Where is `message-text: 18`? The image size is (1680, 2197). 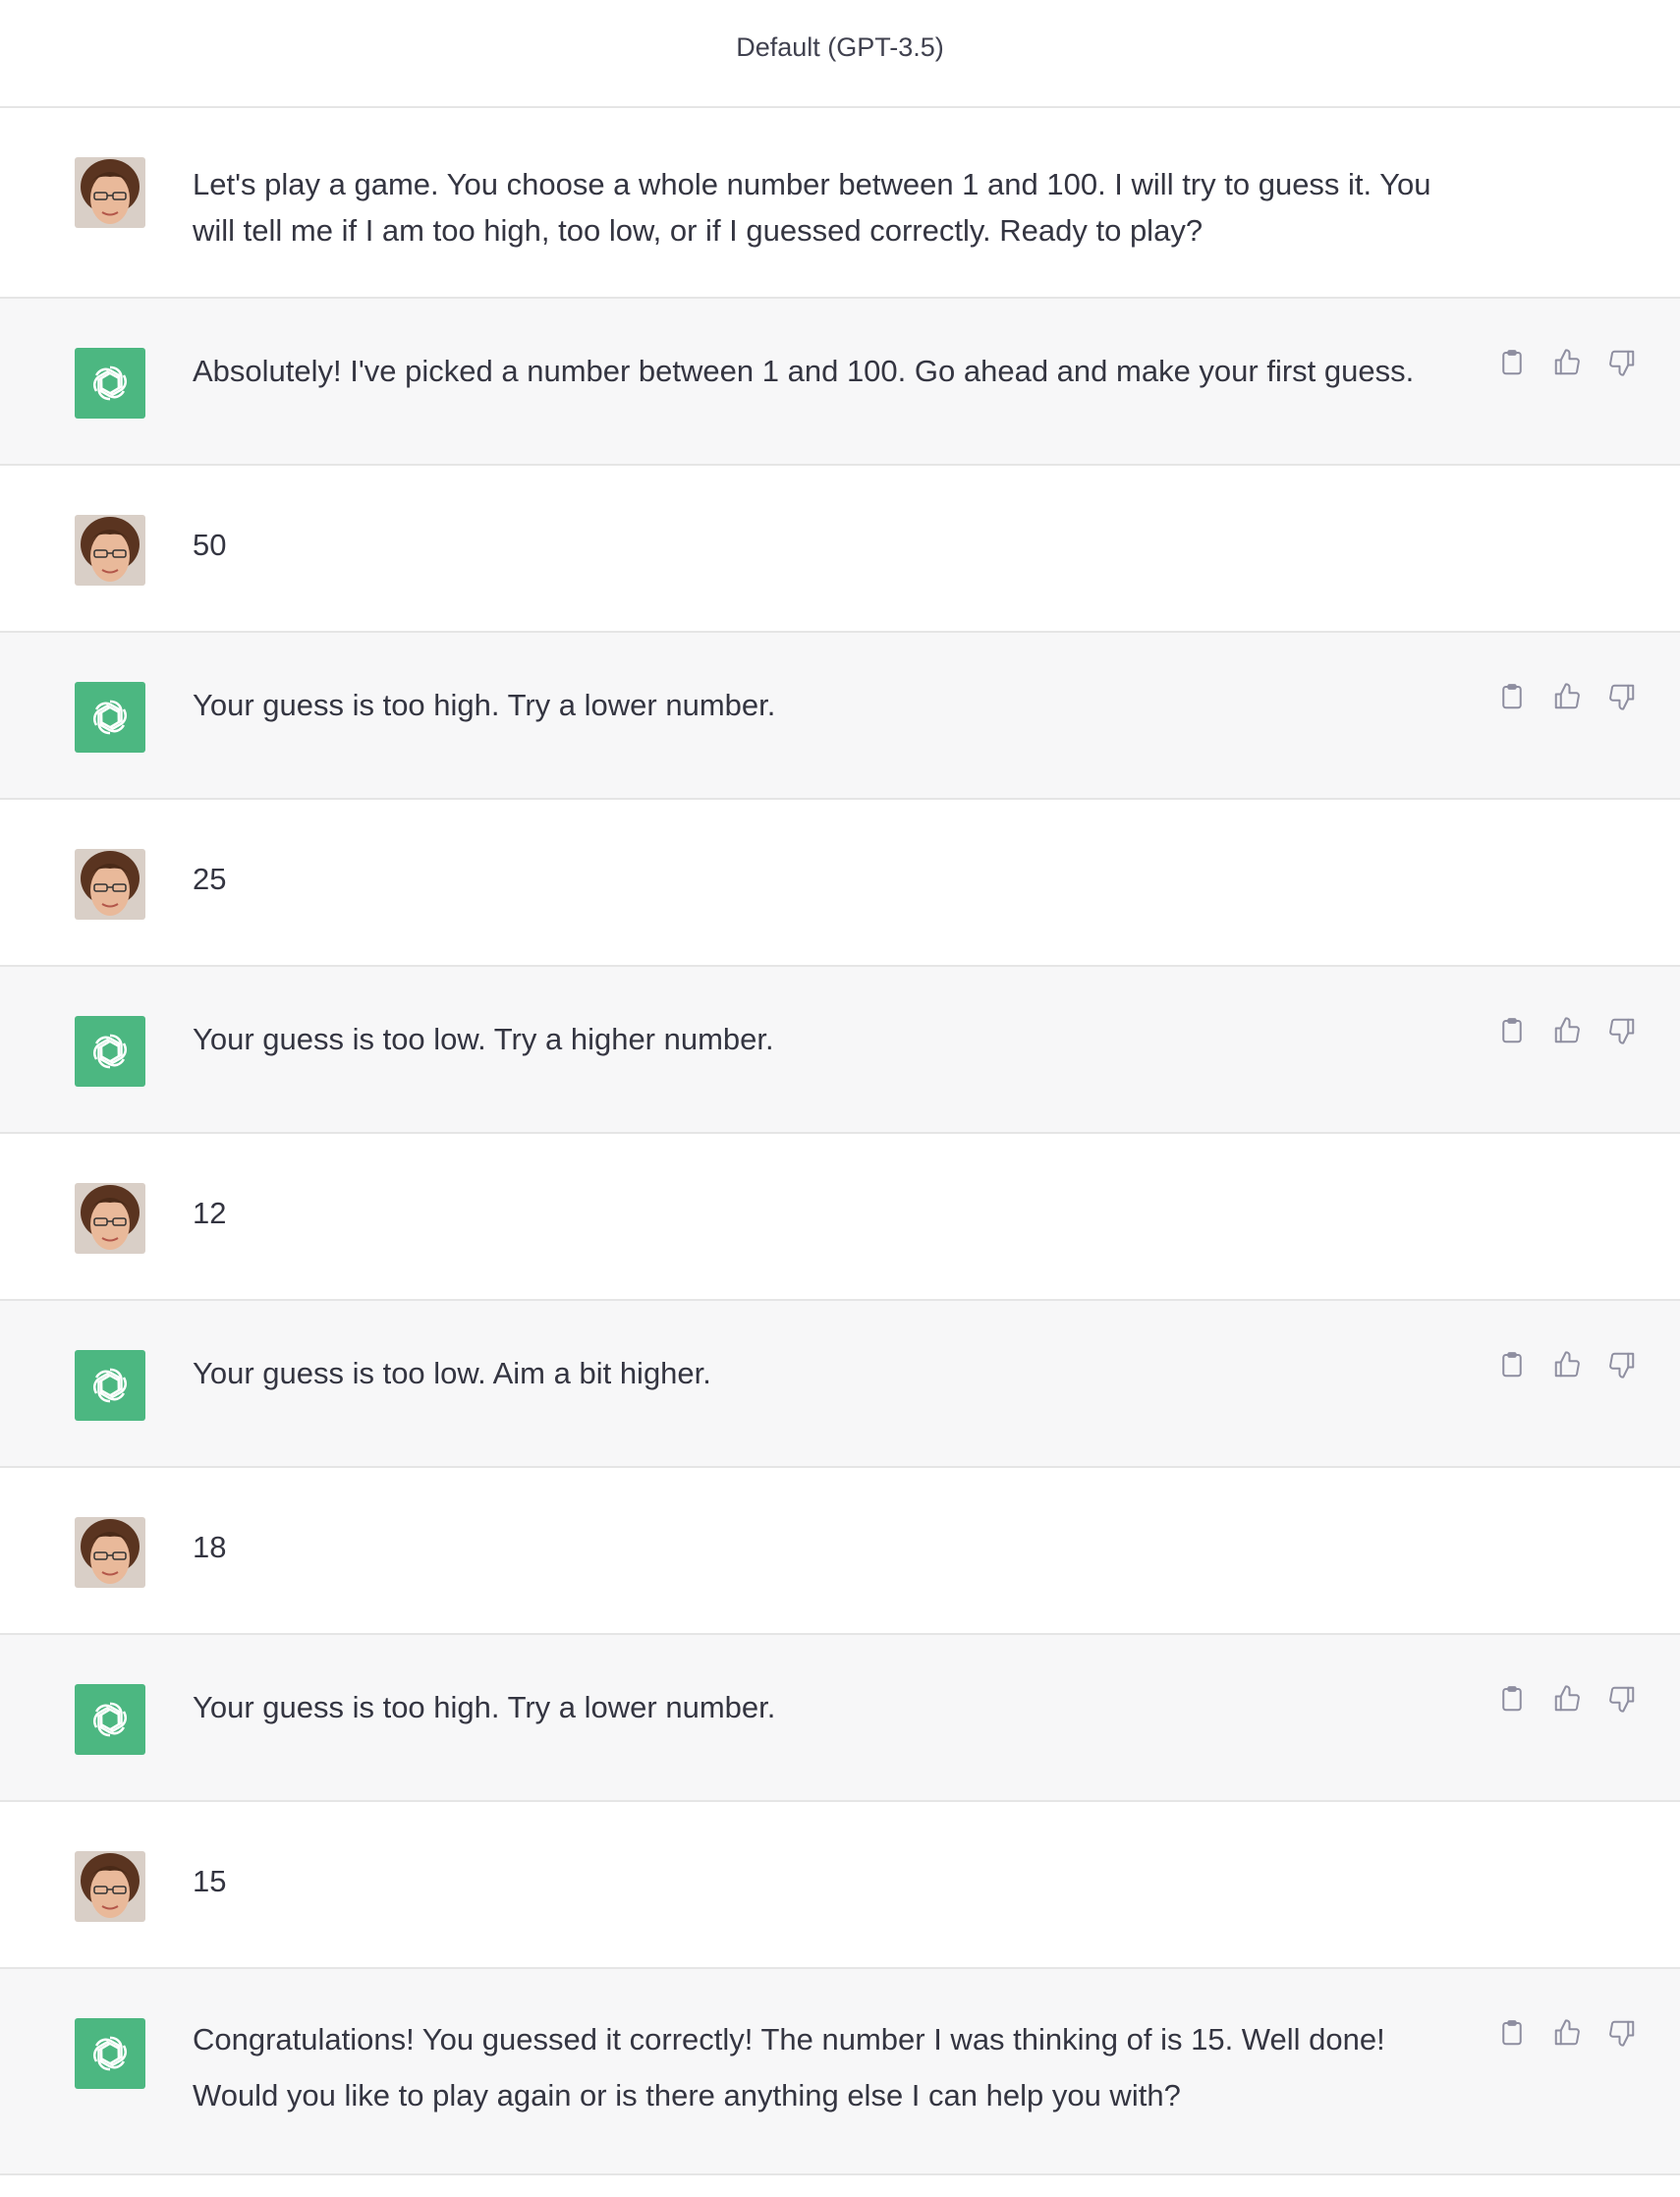 message-text: 18 is located at coordinates (210, 1547).